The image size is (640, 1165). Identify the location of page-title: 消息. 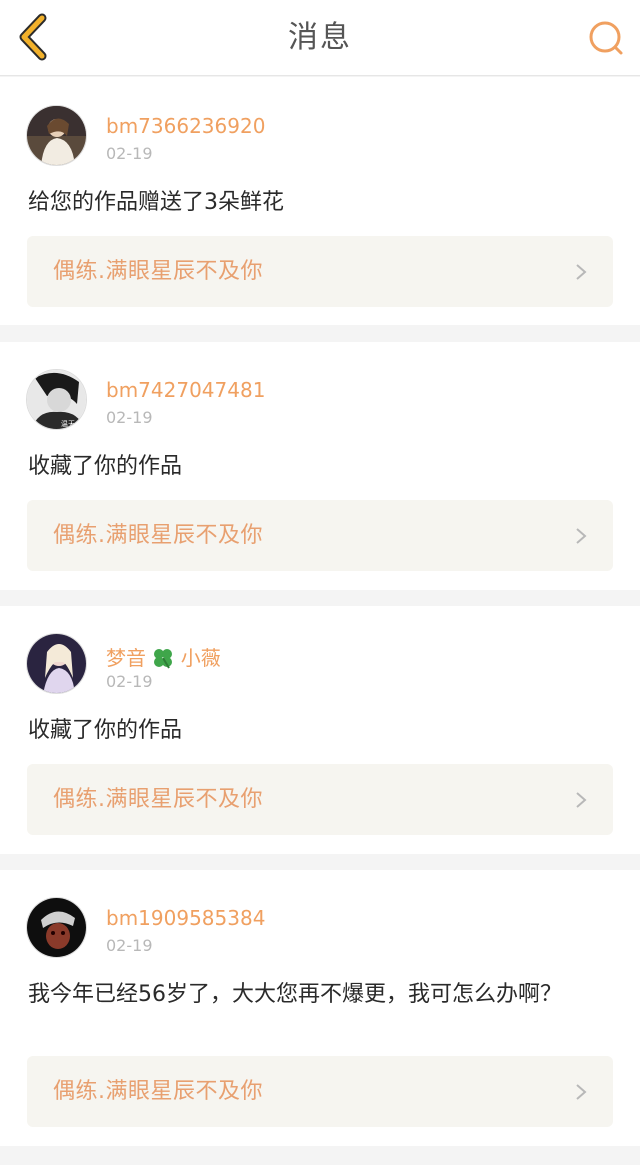
(320, 37).